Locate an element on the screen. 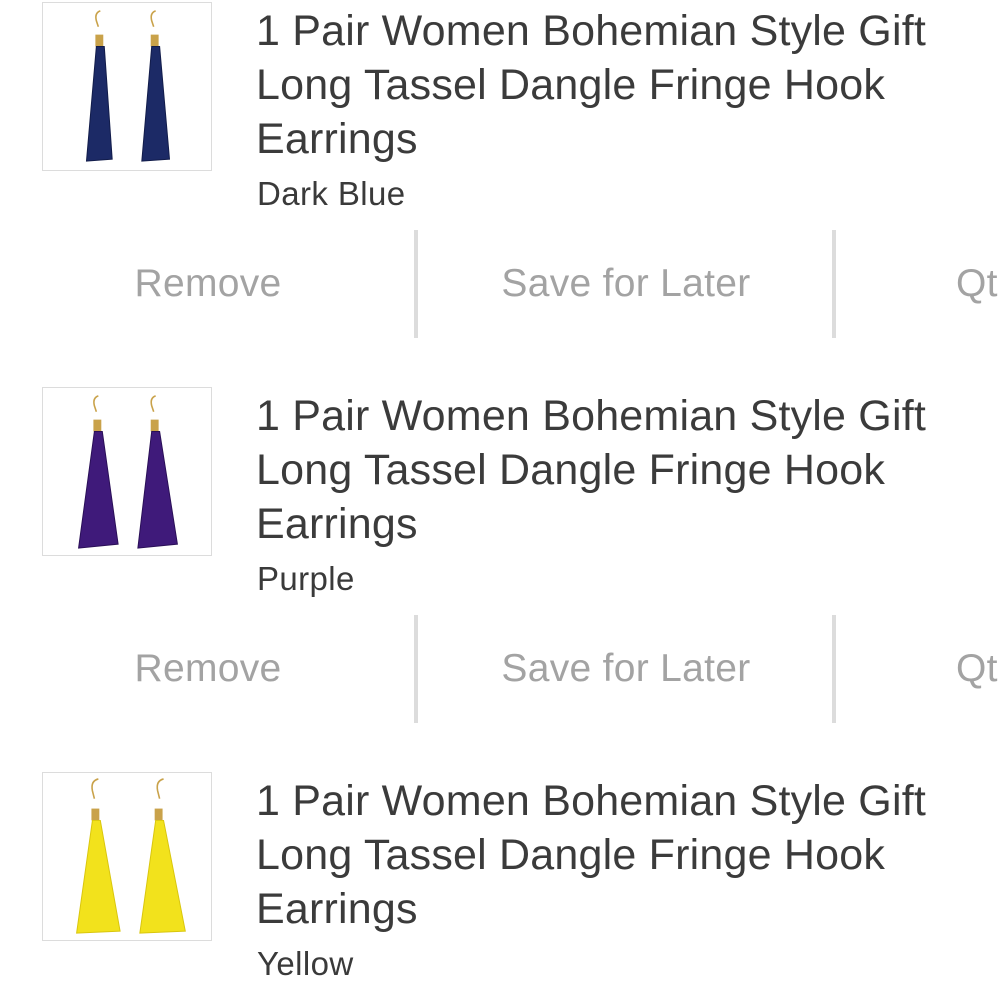  product-variant: Dark Blue is located at coordinates (331, 193).